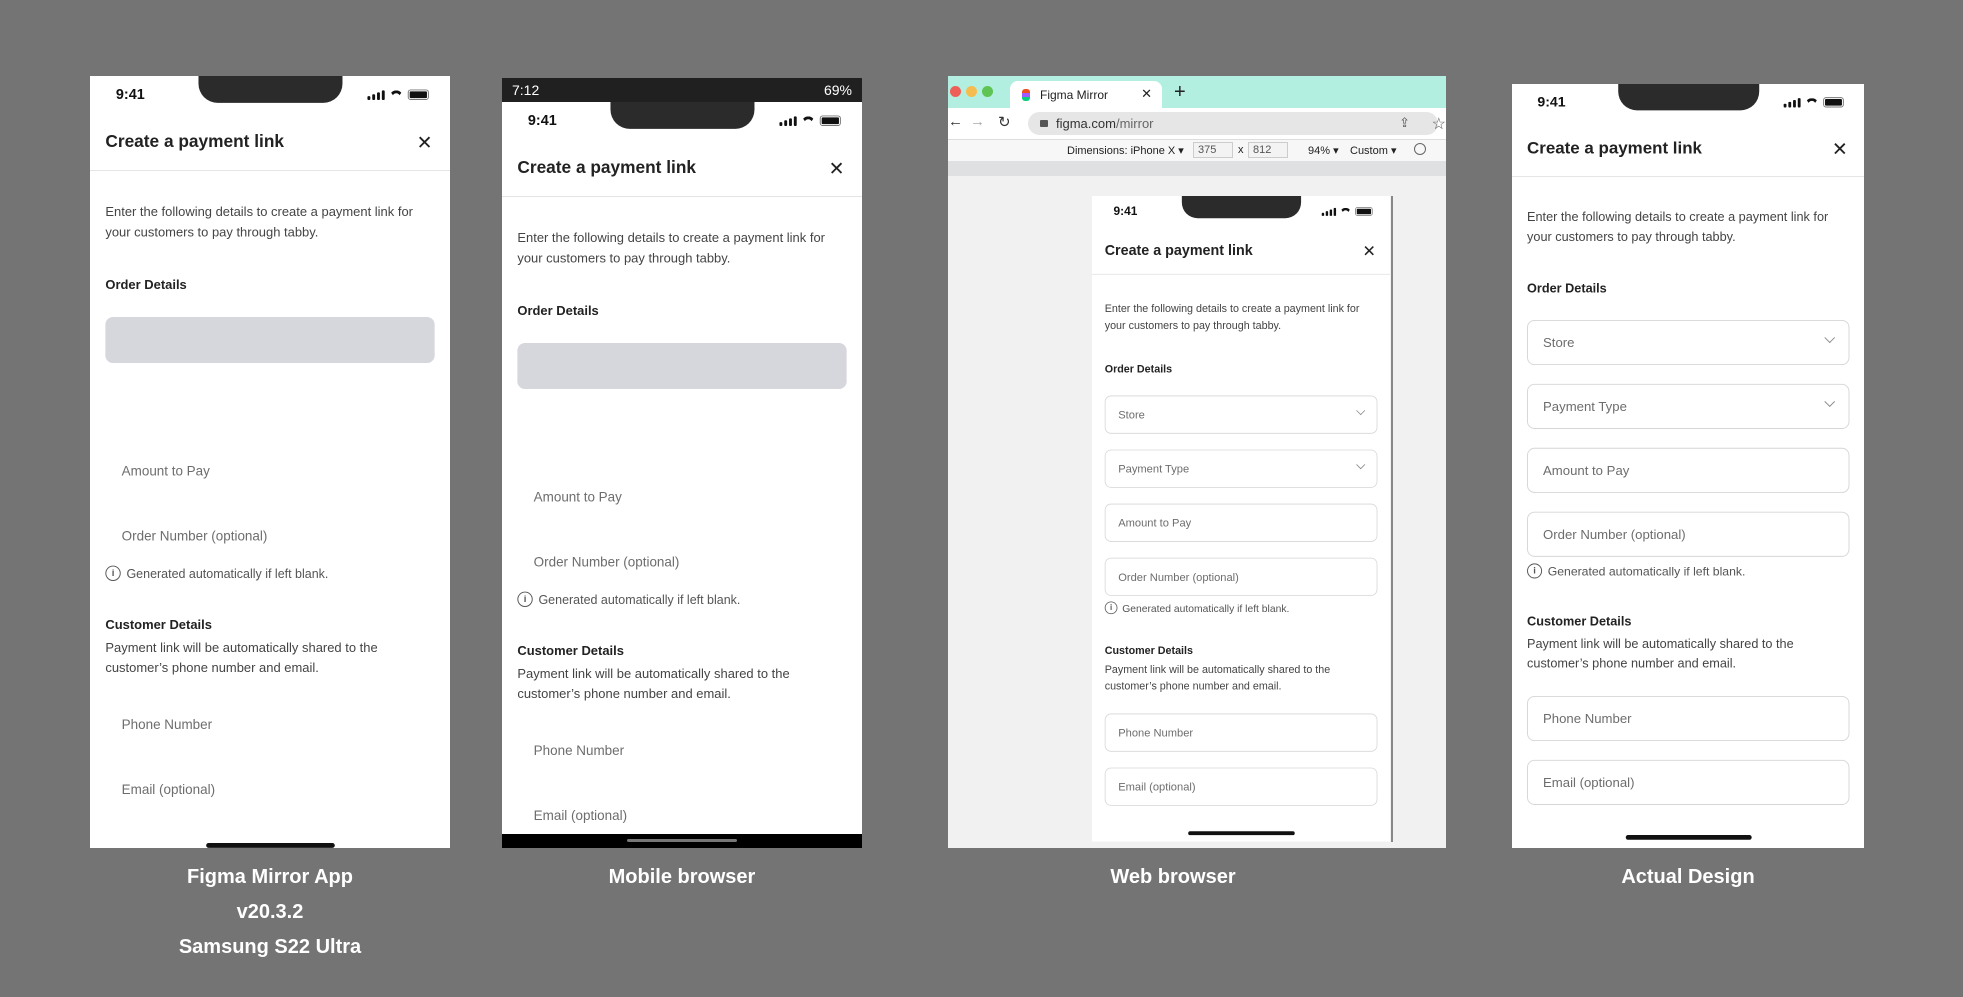 The width and height of the screenshot is (1963, 997). Describe the element at coordinates (1086, 123) in the screenshot. I see `url-domain: figma.com` at that location.